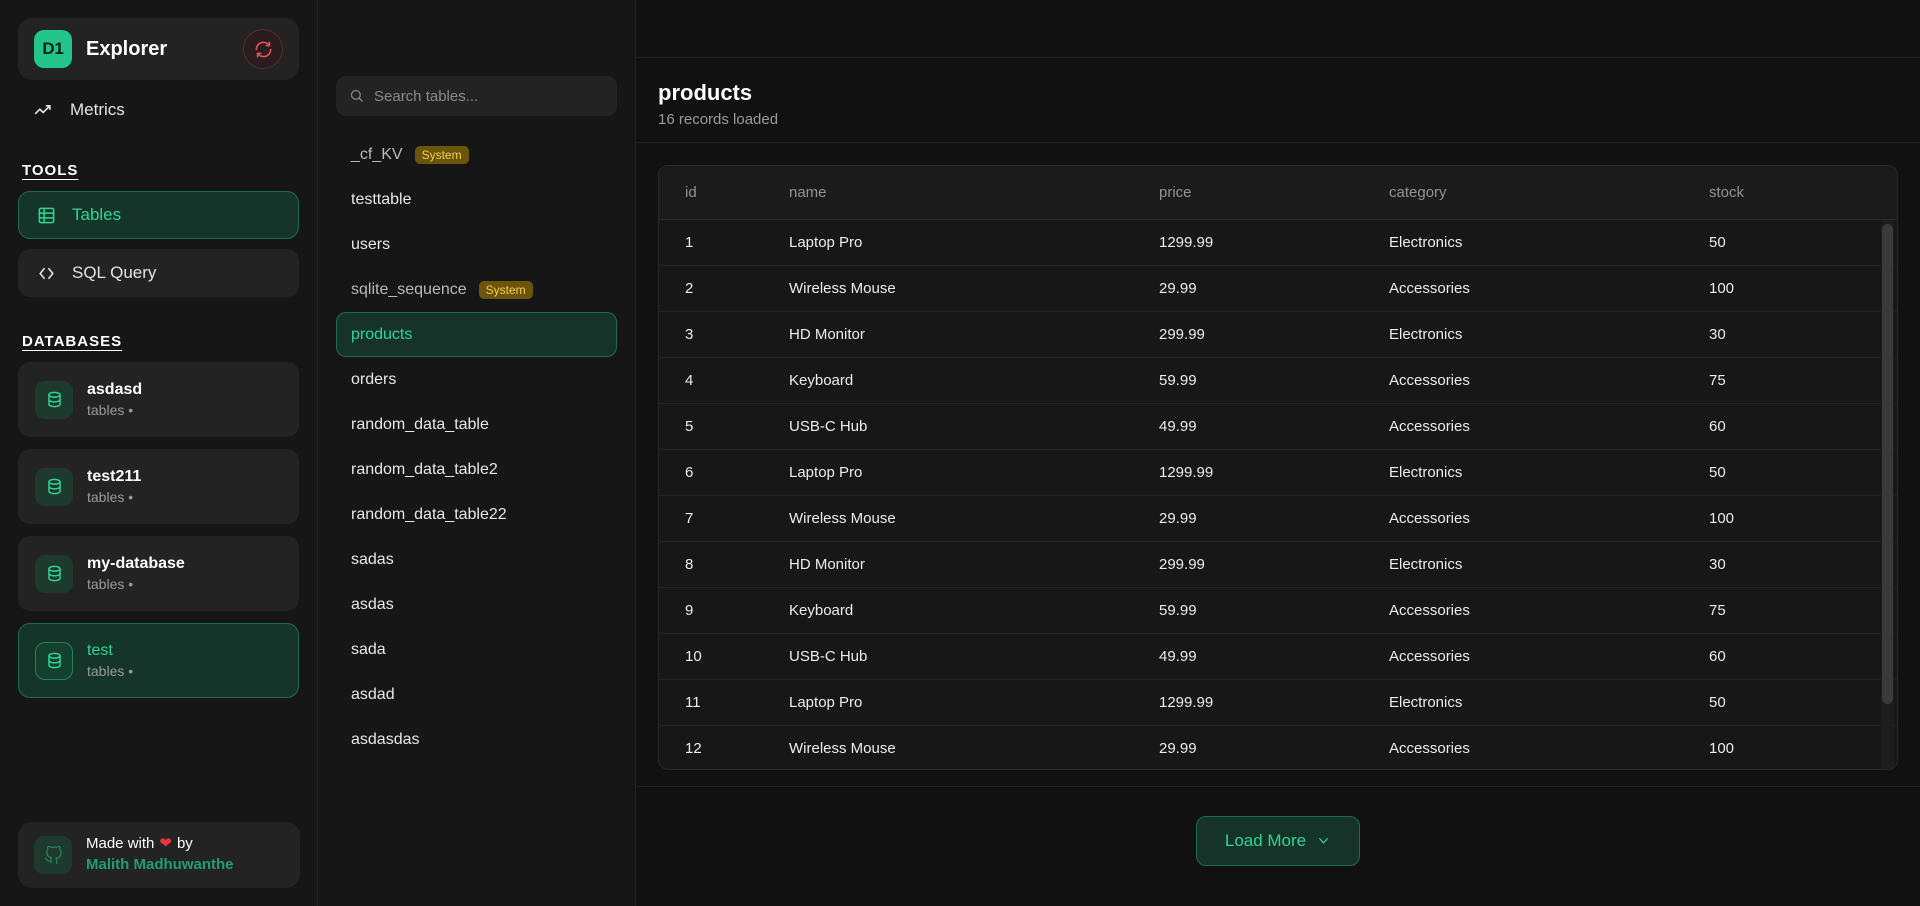 The image size is (1920, 906). Describe the element at coordinates (476, 604) in the screenshot. I see `table-list-item-asdas: asdas` at that location.